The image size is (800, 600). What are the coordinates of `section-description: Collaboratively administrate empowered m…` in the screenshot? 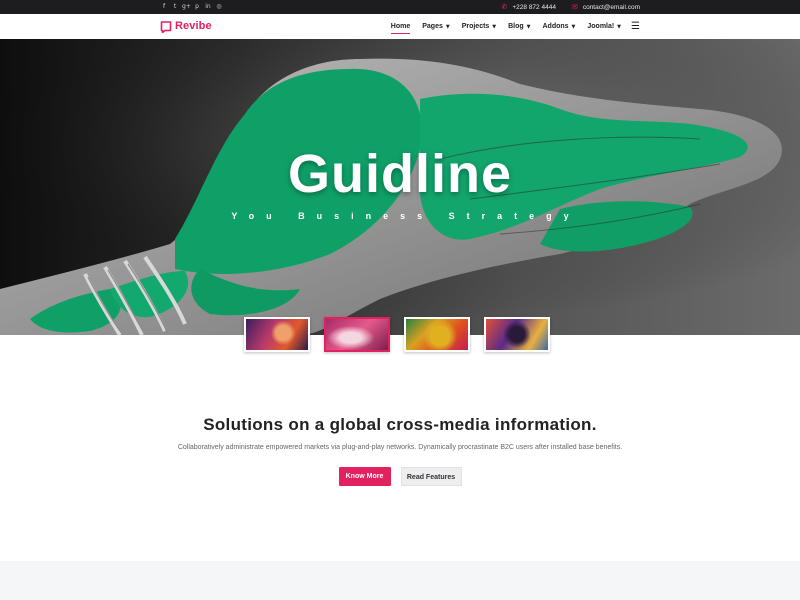 It's located at (400, 447).